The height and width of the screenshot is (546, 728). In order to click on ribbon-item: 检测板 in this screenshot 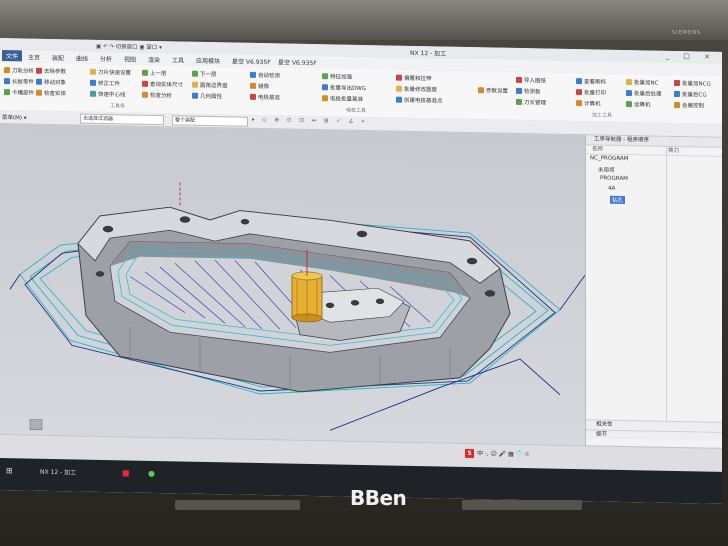, I will do `click(528, 91)`.